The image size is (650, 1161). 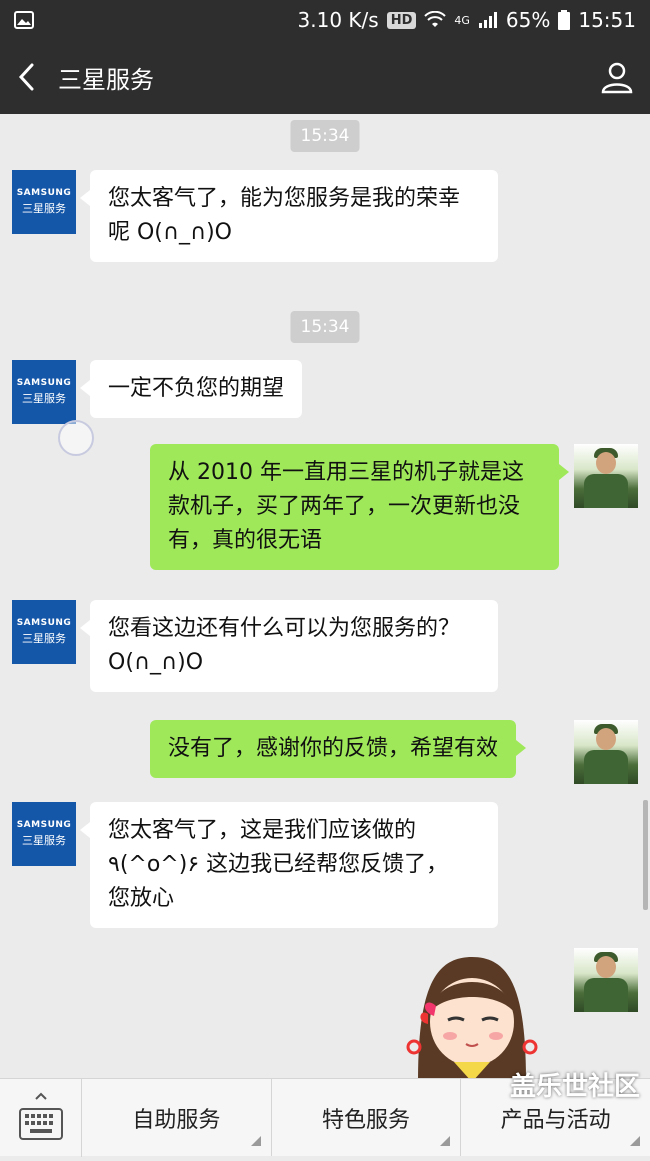 I want to click on menu-label: 特色服务, so click(x=366, y=1120).